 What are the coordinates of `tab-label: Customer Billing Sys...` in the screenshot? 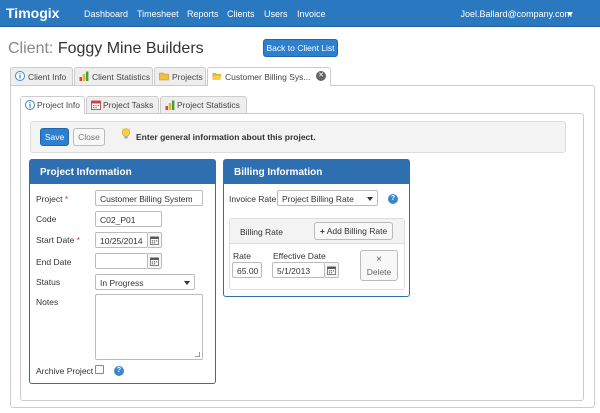 It's located at (268, 77).